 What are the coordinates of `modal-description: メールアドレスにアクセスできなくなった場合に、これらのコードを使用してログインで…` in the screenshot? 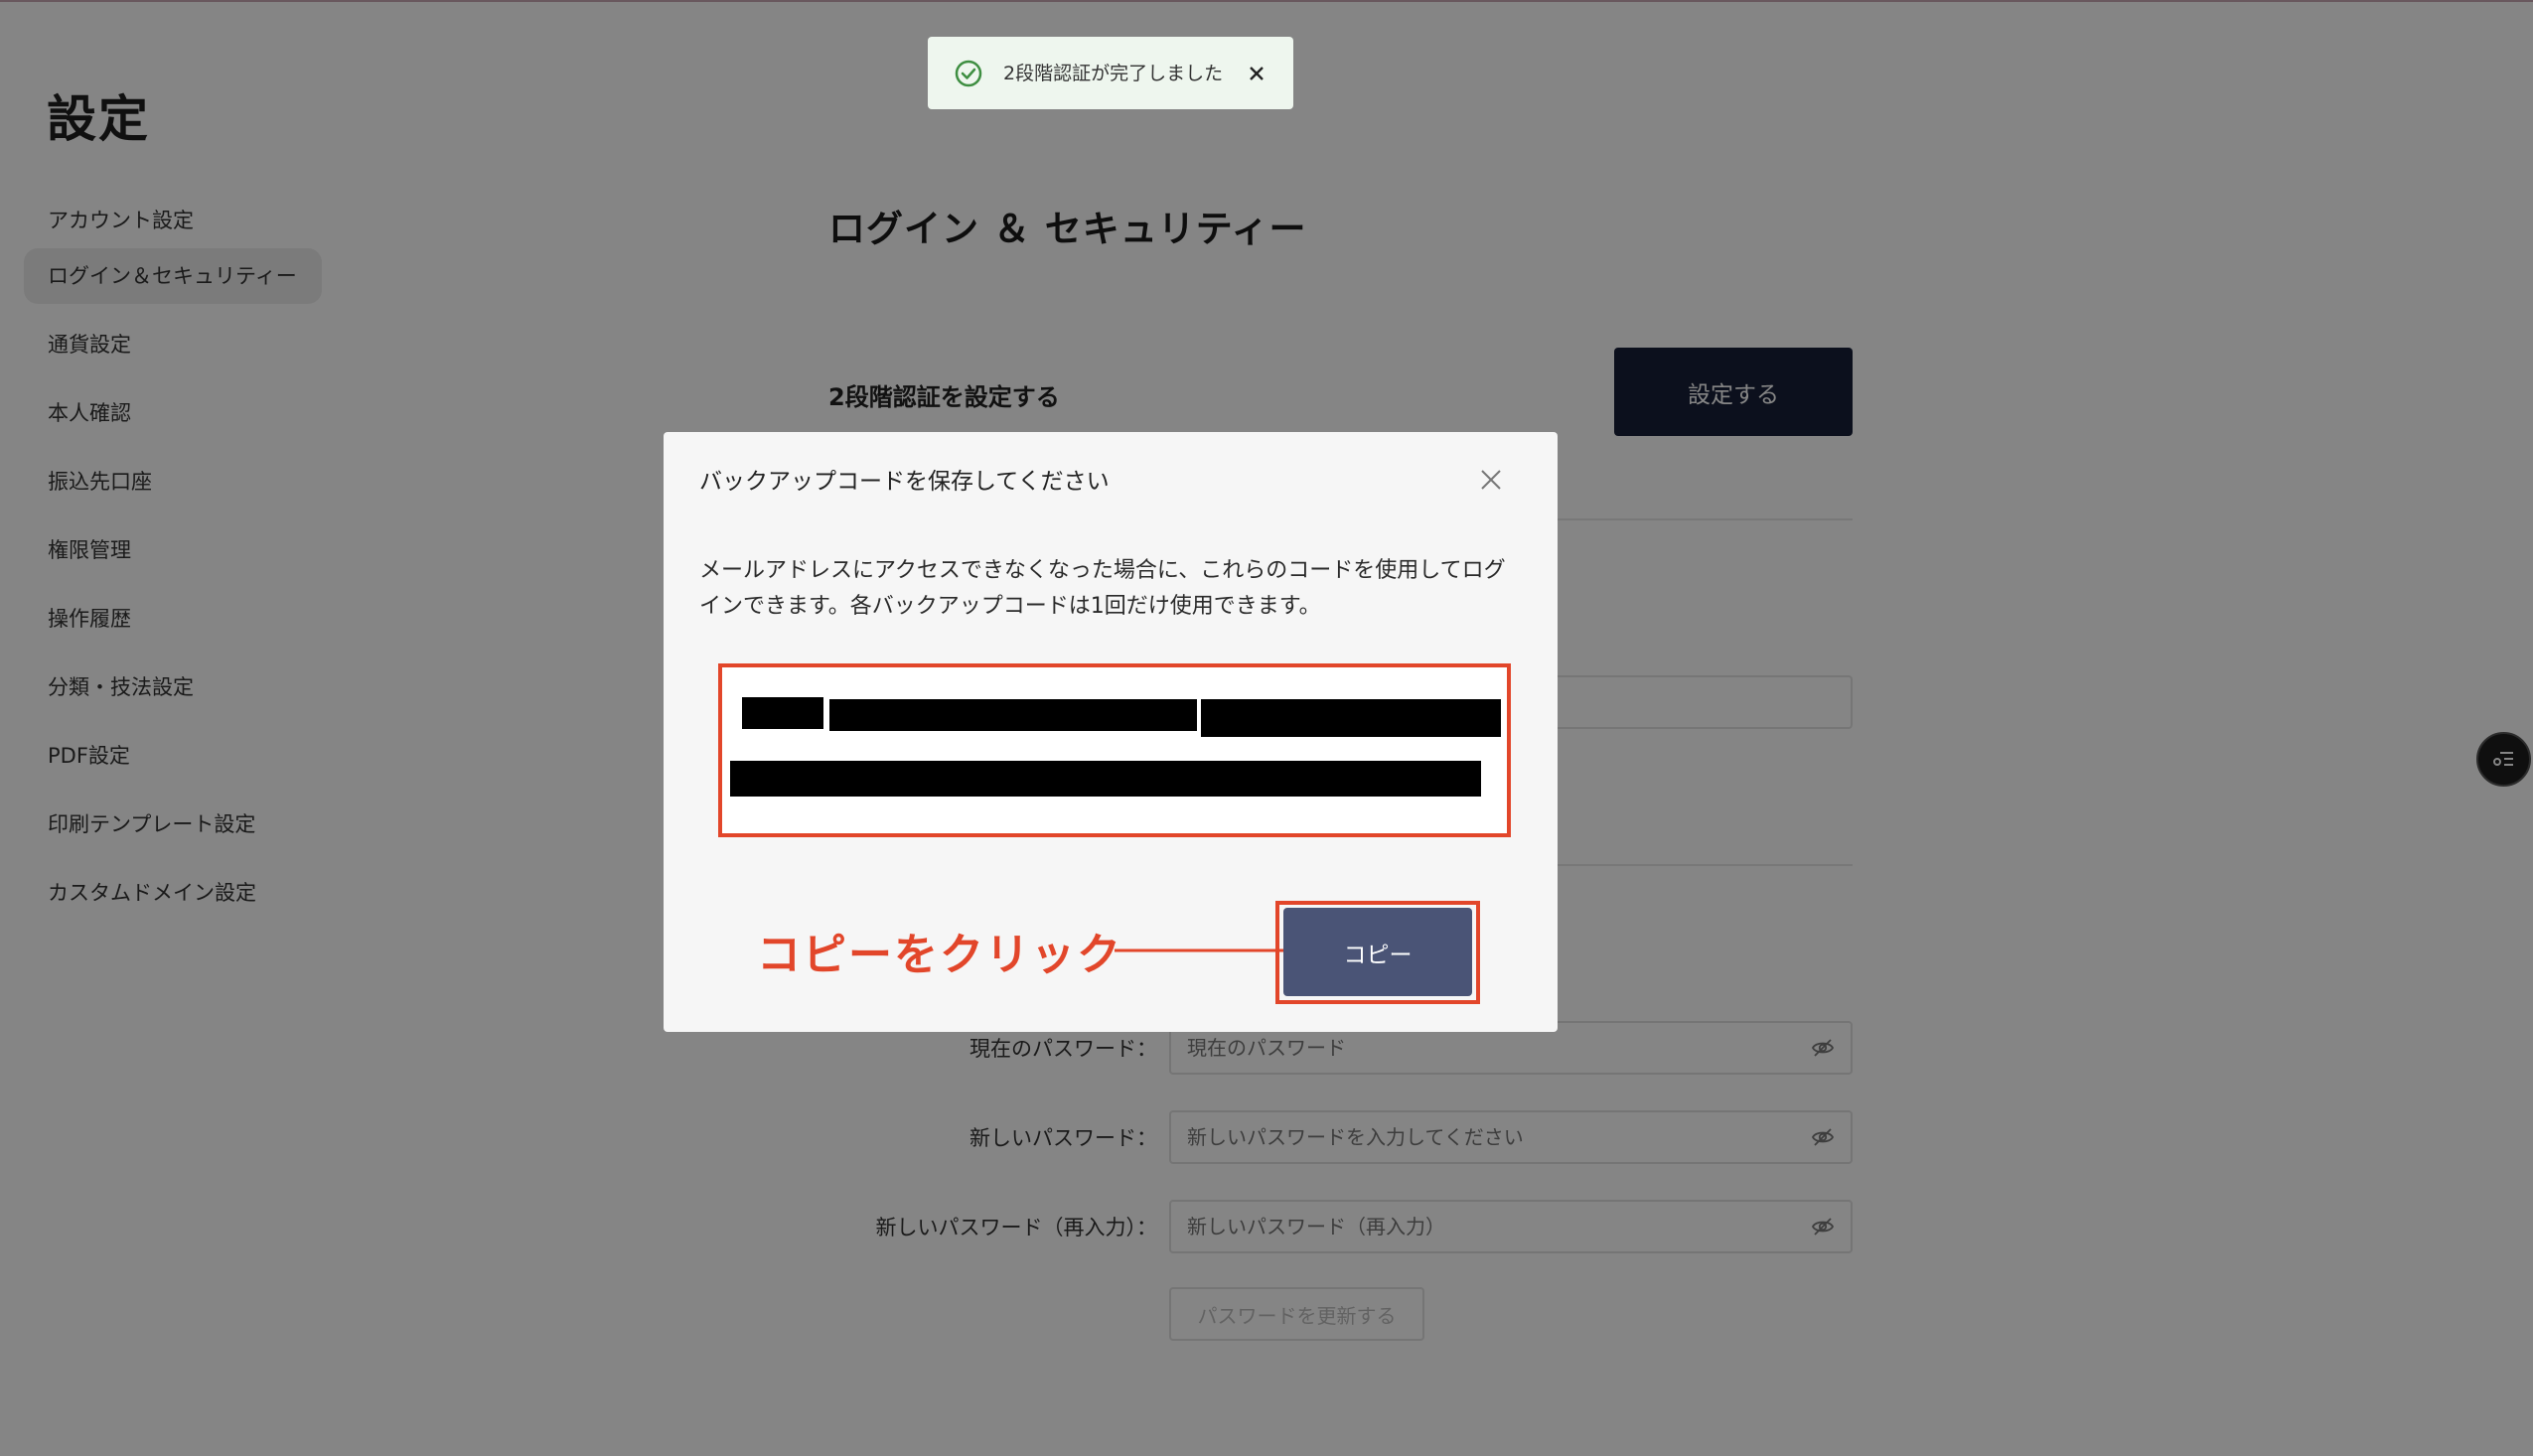 It's located at (1102, 588).